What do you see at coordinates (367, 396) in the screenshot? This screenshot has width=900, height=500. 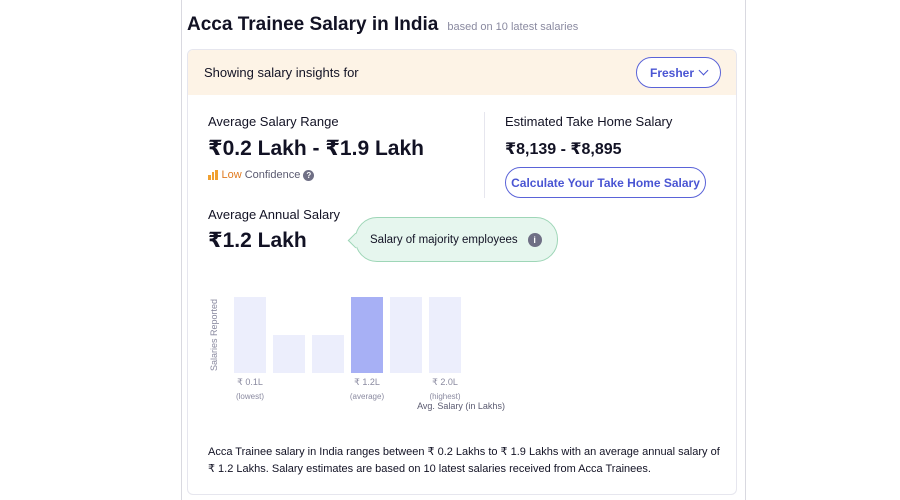 I see `tick-sublabel-1: (average)` at bounding box center [367, 396].